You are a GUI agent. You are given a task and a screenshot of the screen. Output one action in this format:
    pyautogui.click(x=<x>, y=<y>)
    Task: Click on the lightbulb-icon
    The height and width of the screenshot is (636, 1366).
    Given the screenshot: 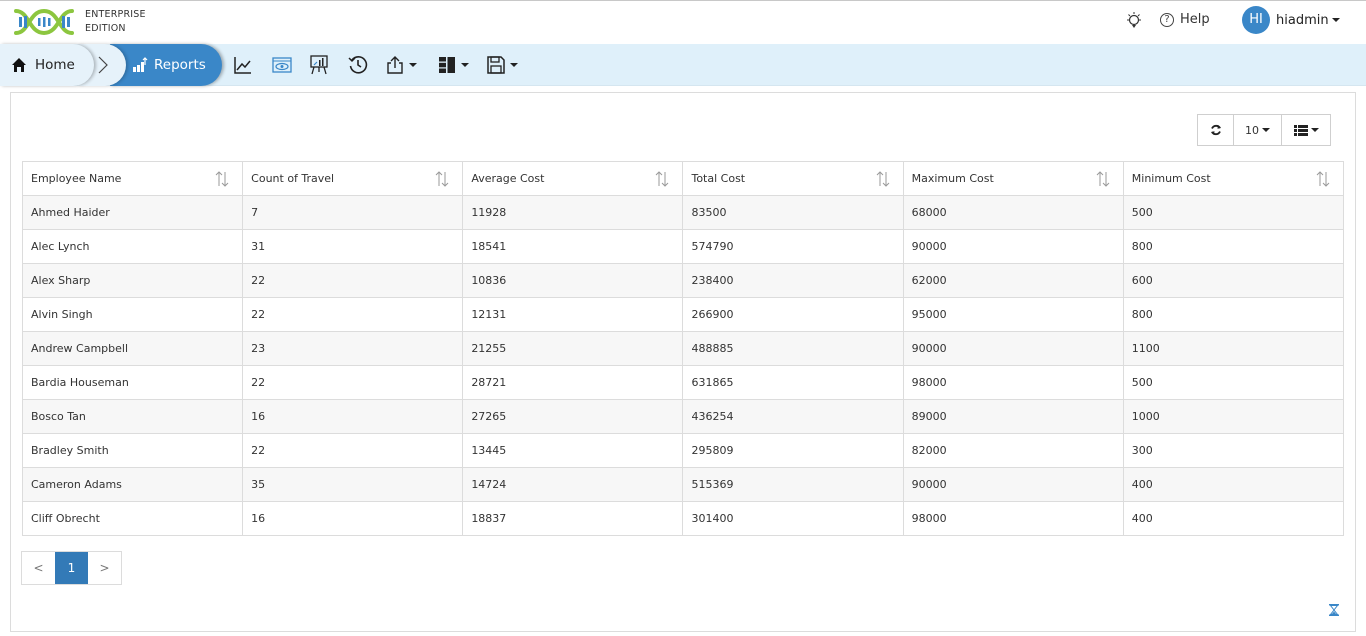 What is the action you would take?
    pyautogui.click(x=1134, y=21)
    